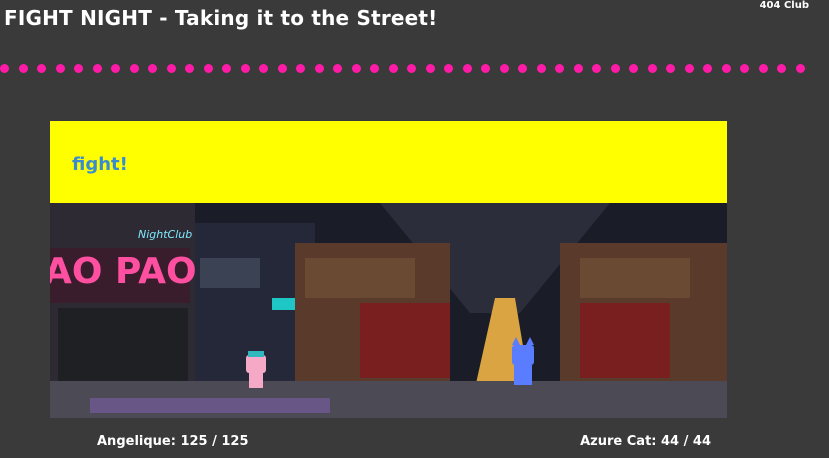 This screenshot has width=829, height=458. I want to click on dotted-divider, so click(414, 70).